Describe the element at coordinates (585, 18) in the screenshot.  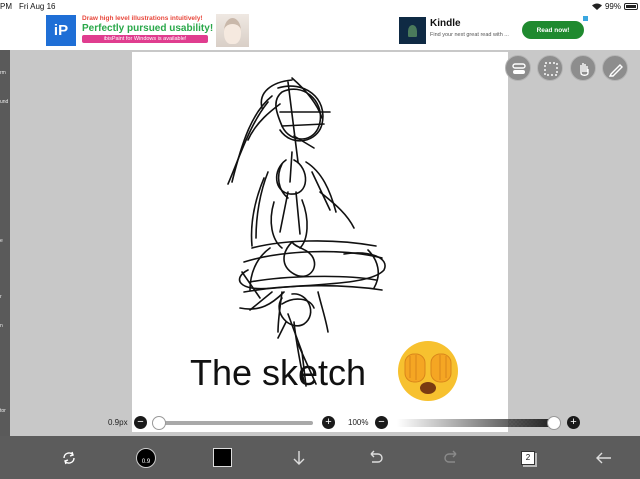
I see `adchoices-icon` at that location.